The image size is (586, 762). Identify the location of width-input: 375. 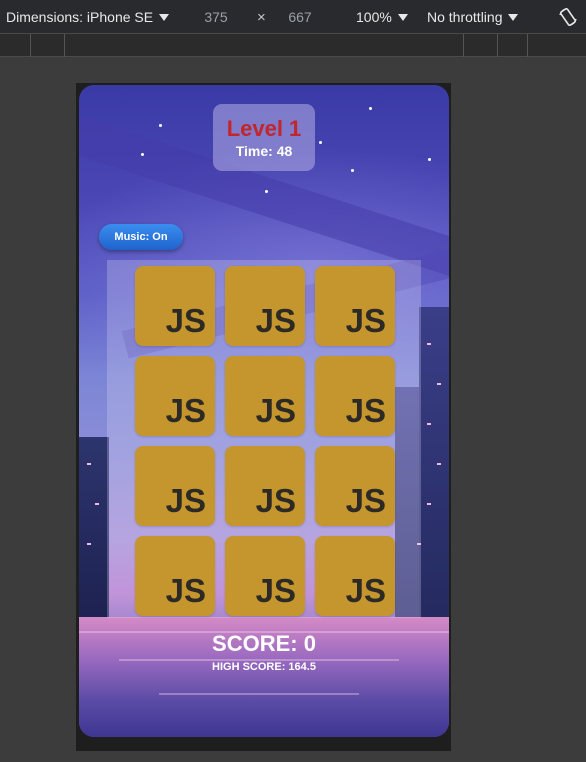
(216, 17).